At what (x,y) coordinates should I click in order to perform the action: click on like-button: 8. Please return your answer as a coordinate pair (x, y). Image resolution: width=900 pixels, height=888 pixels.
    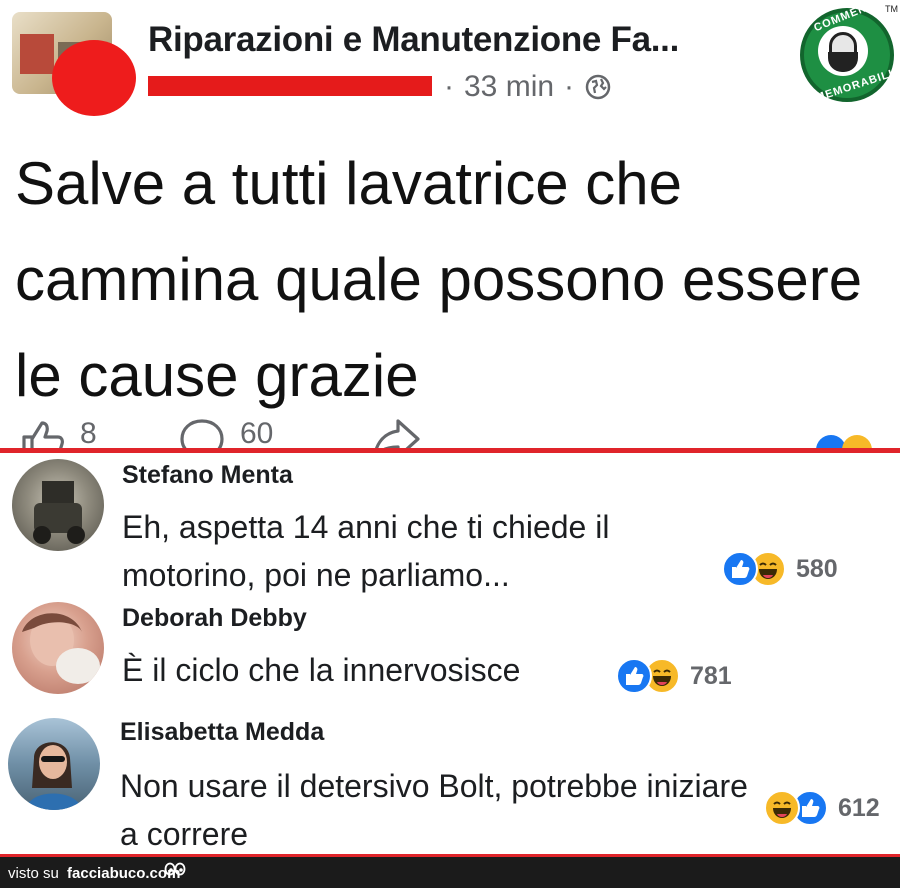
    Looking at the image, I should click on (58, 433).